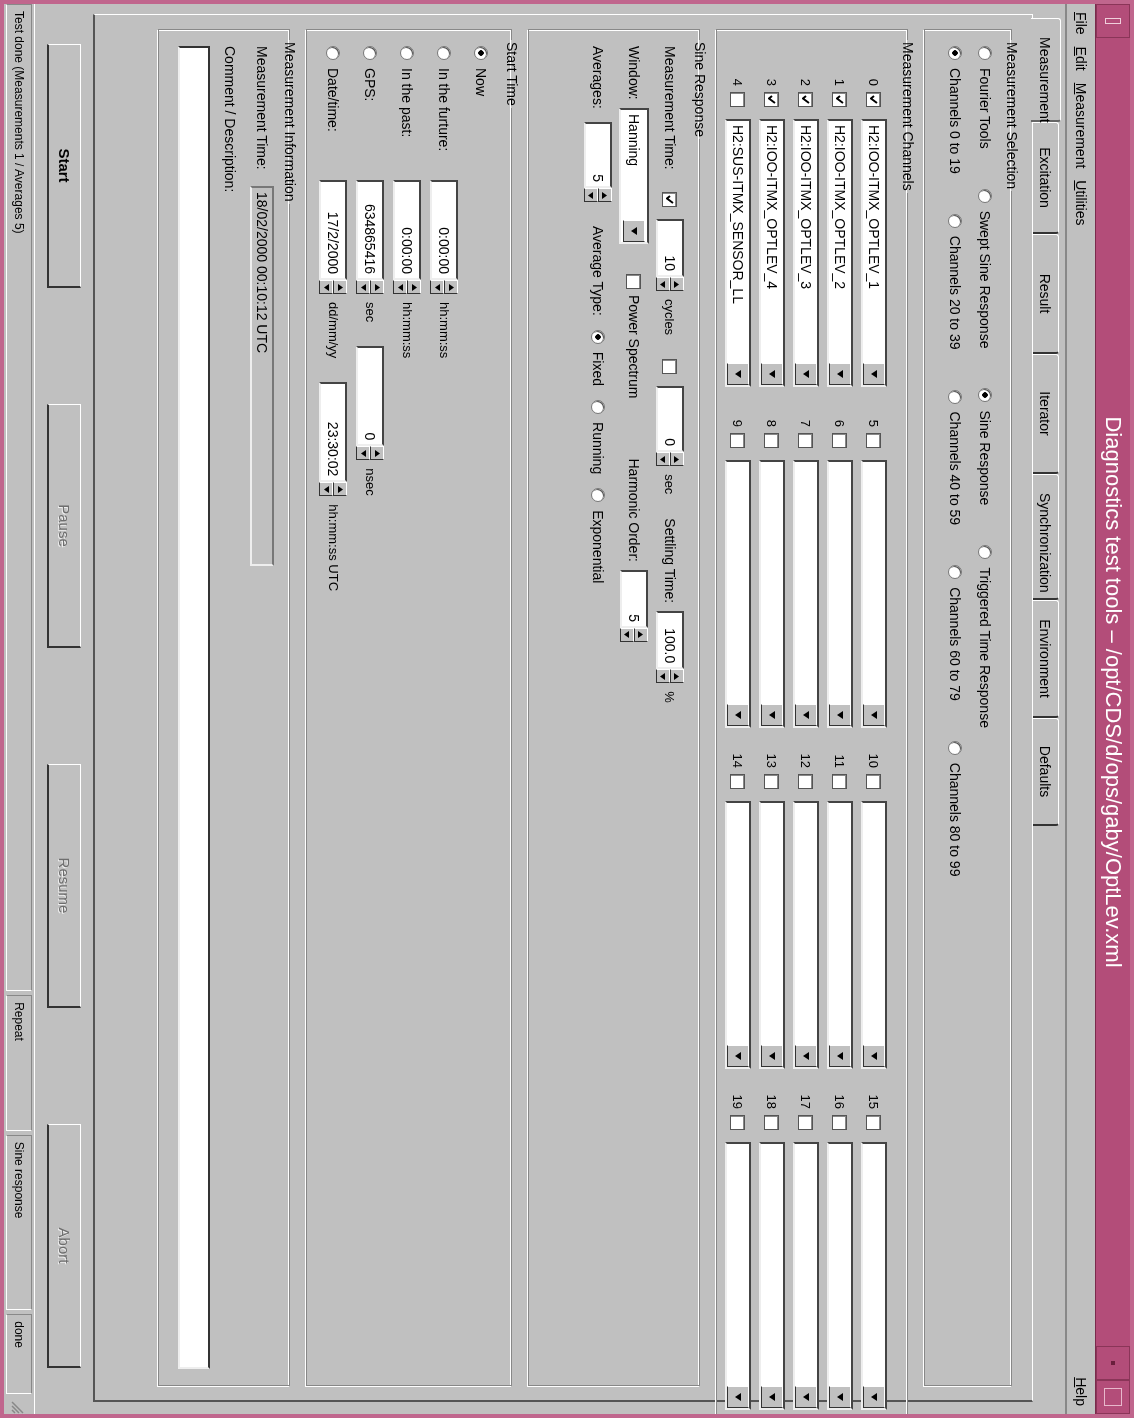 The height and width of the screenshot is (1418, 1134). Describe the element at coordinates (194, 707) in the screenshot. I see `comment-field` at that location.